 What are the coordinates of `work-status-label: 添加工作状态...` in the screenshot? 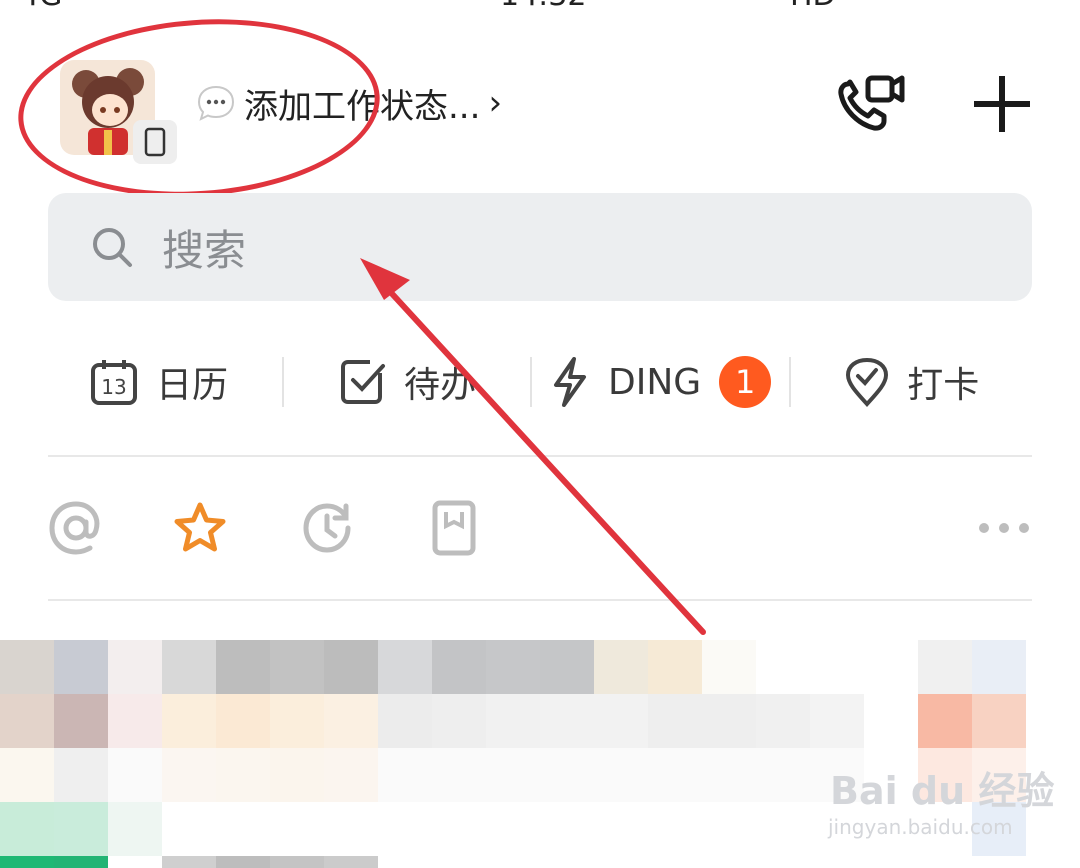 It's located at (362, 106).